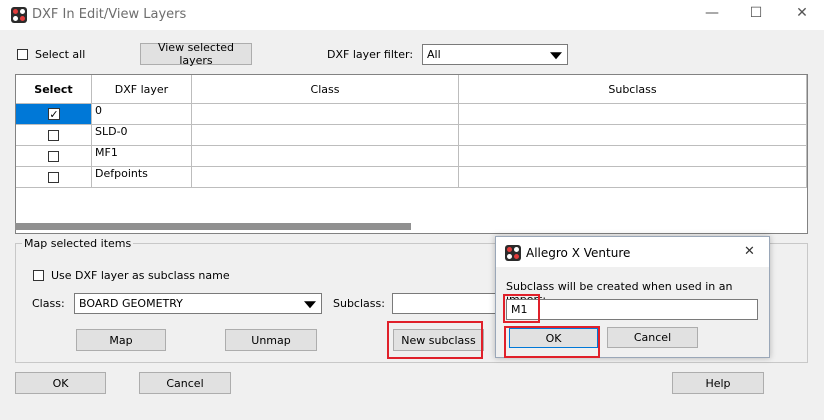  Describe the element at coordinates (140, 275) in the screenshot. I see `use-dxf-layer-label: Use DXF layer as subclass name` at that location.